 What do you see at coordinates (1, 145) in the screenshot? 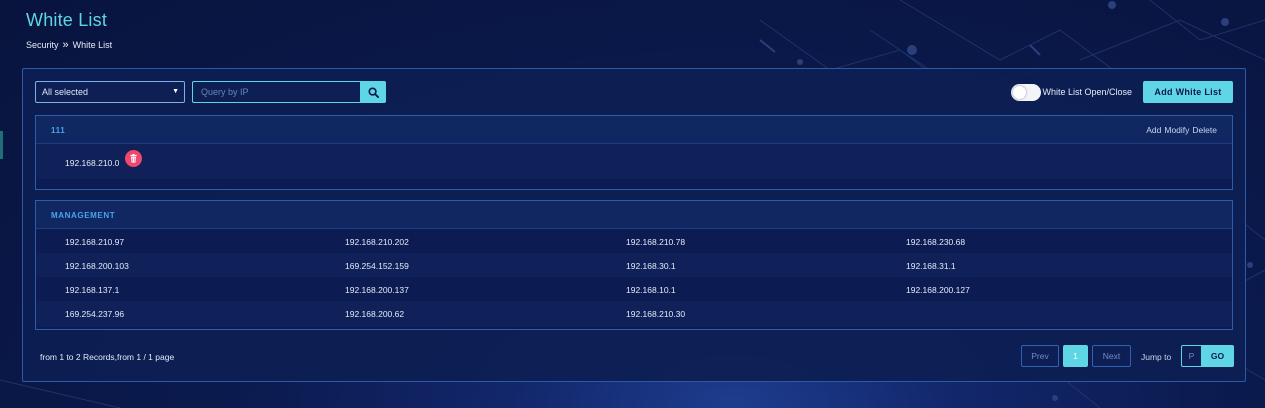
I see `left-edge-marker` at bounding box center [1, 145].